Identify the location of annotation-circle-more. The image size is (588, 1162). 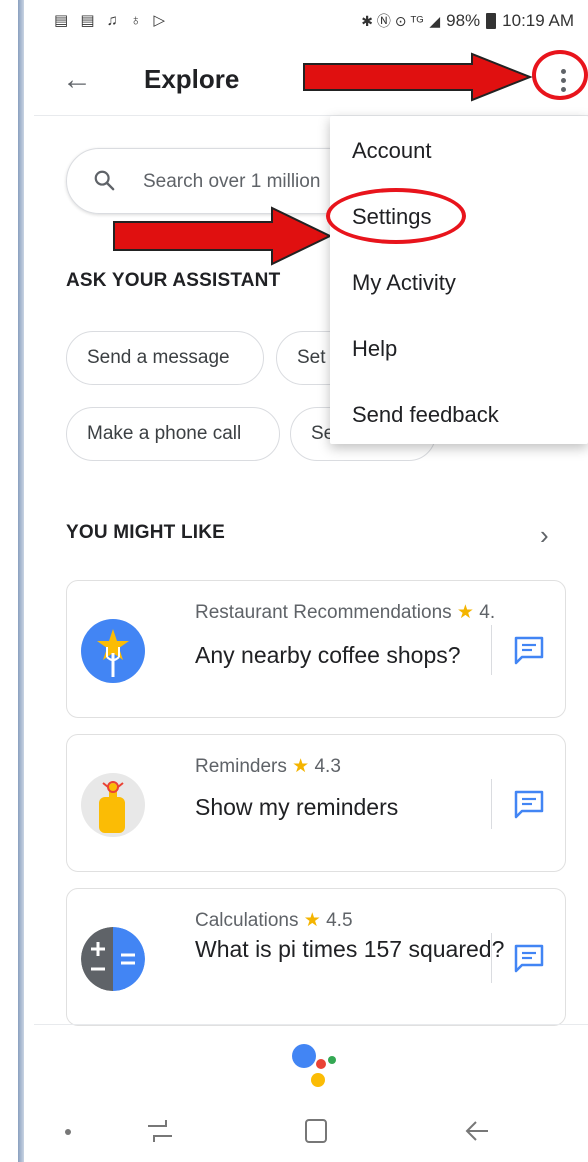
(560, 75).